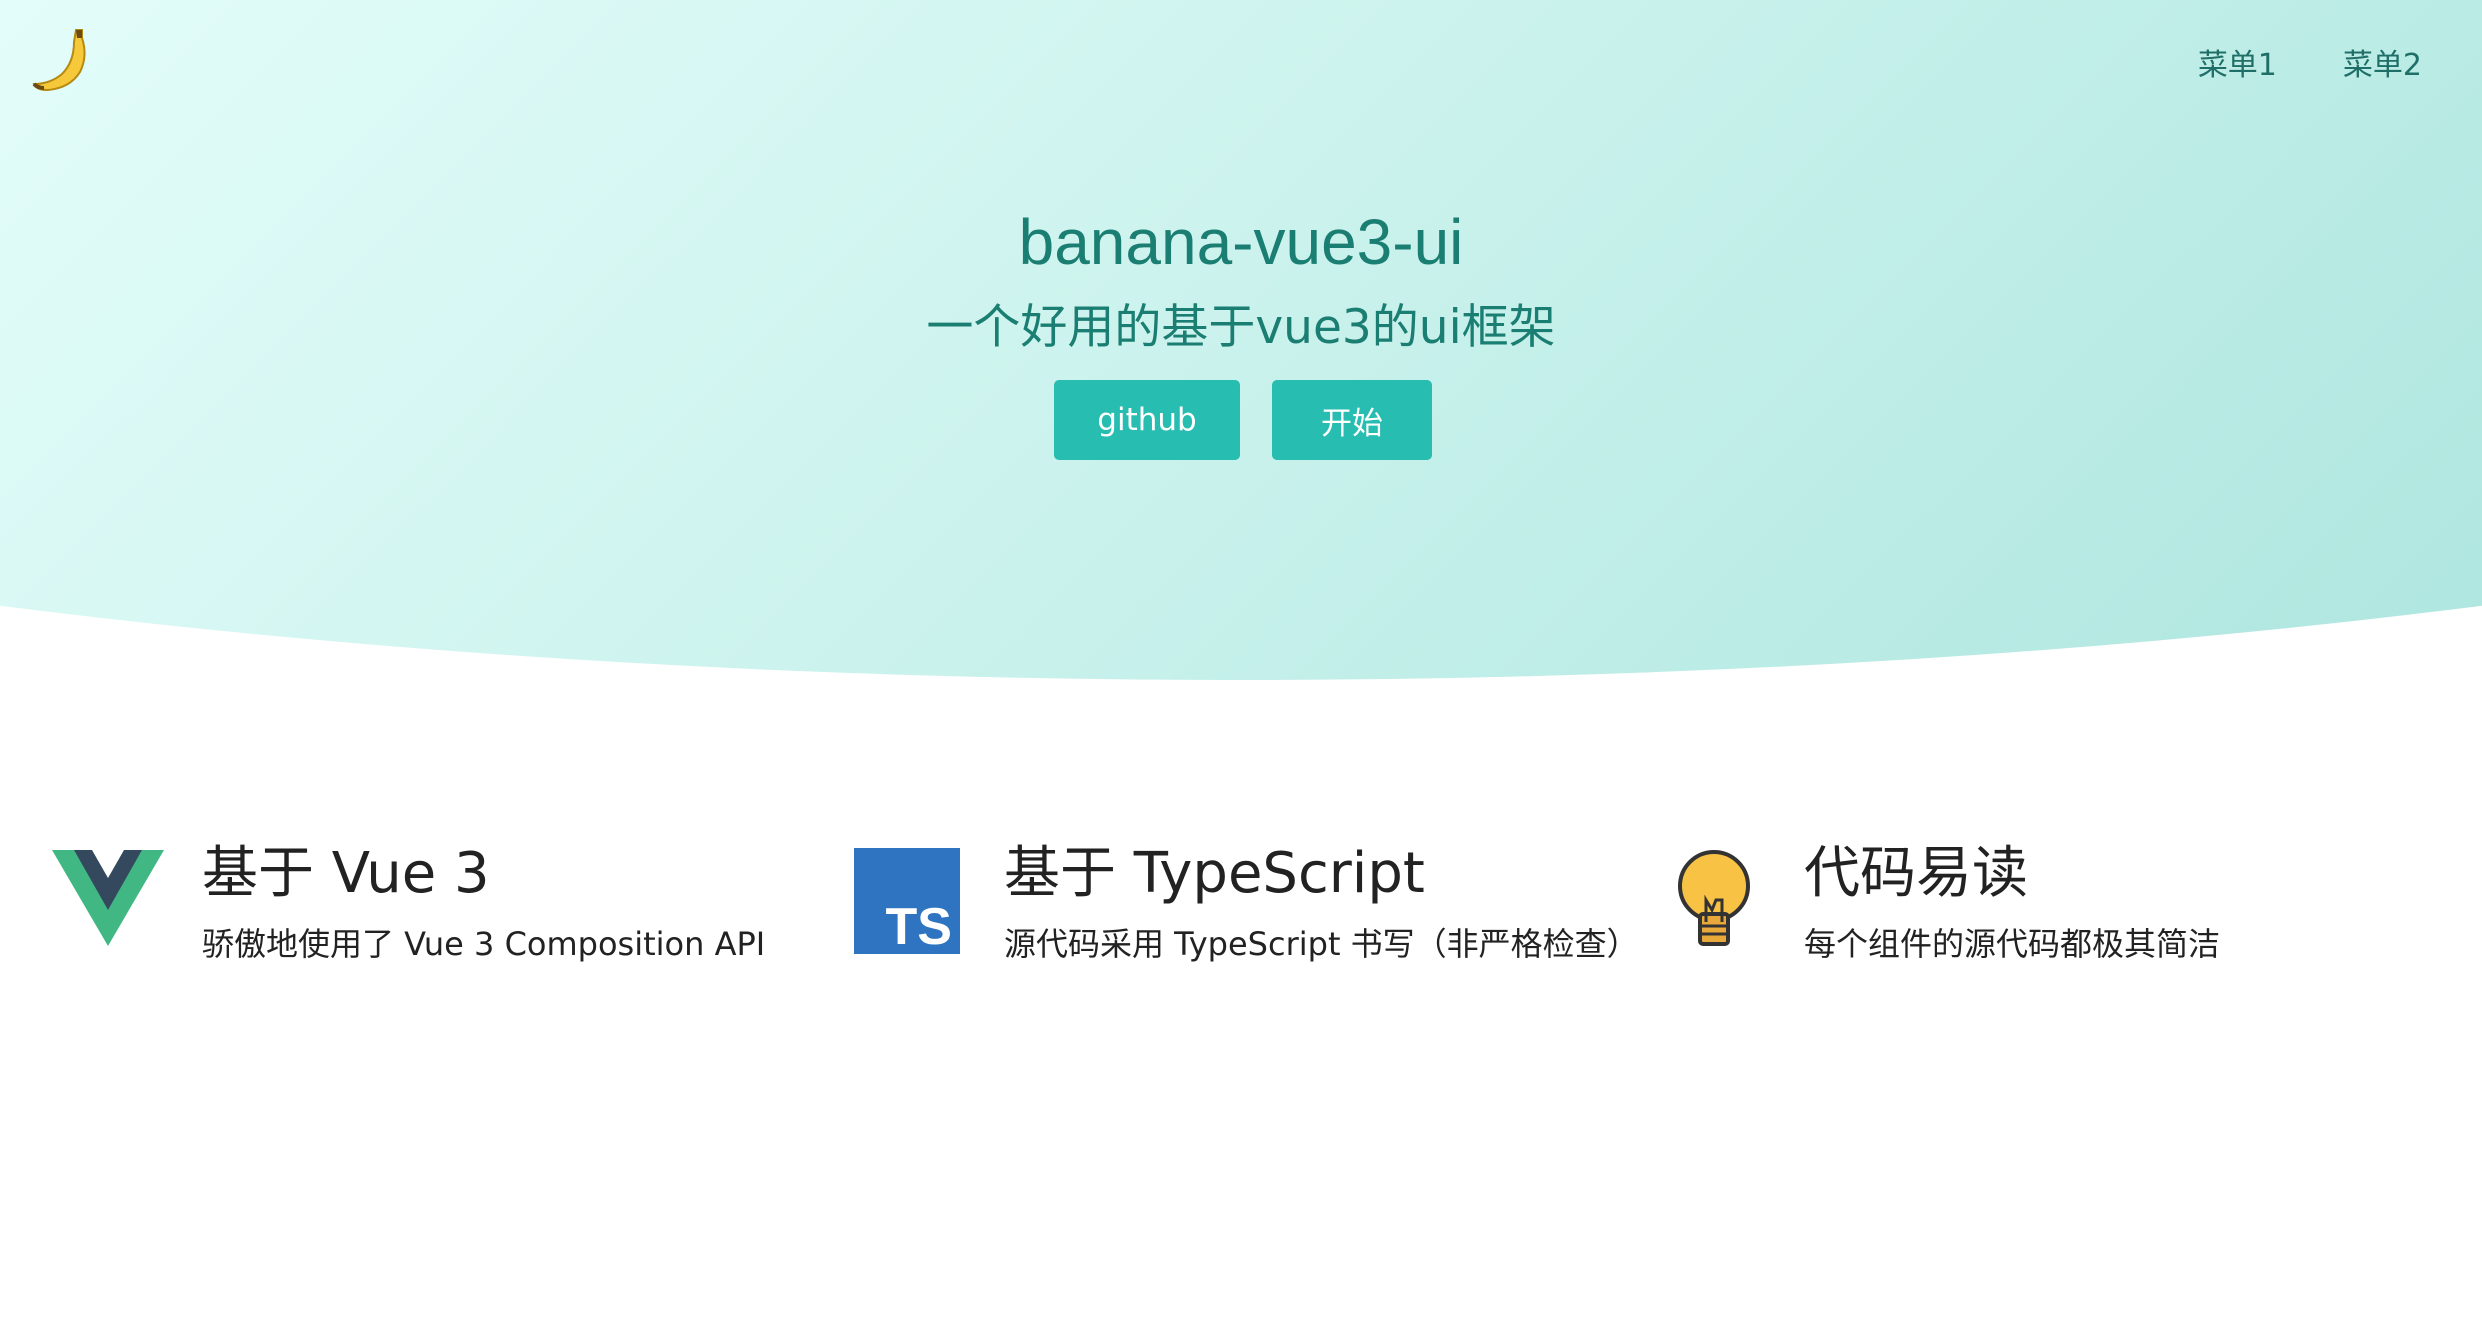 This screenshot has height=1324, width=2482. What do you see at coordinates (1241, 327) in the screenshot?
I see `hero-subtitle: 一个好用的基于vue3的ui框架` at bounding box center [1241, 327].